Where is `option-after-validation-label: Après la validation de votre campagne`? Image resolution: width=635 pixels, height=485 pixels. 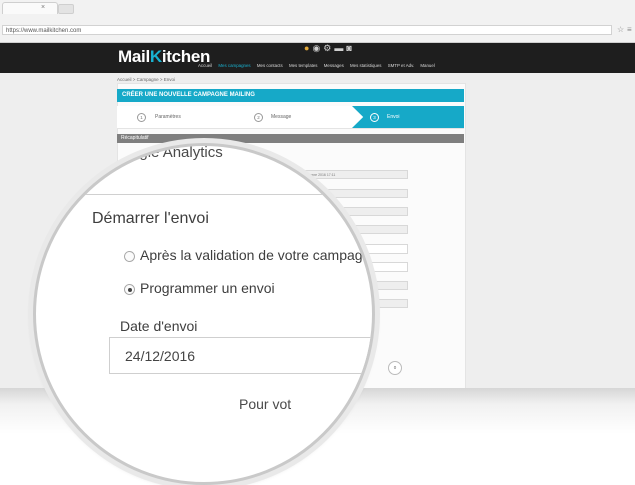 option-after-validation-label: Après la validation de votre campagne is located at coordinates (256, 255).